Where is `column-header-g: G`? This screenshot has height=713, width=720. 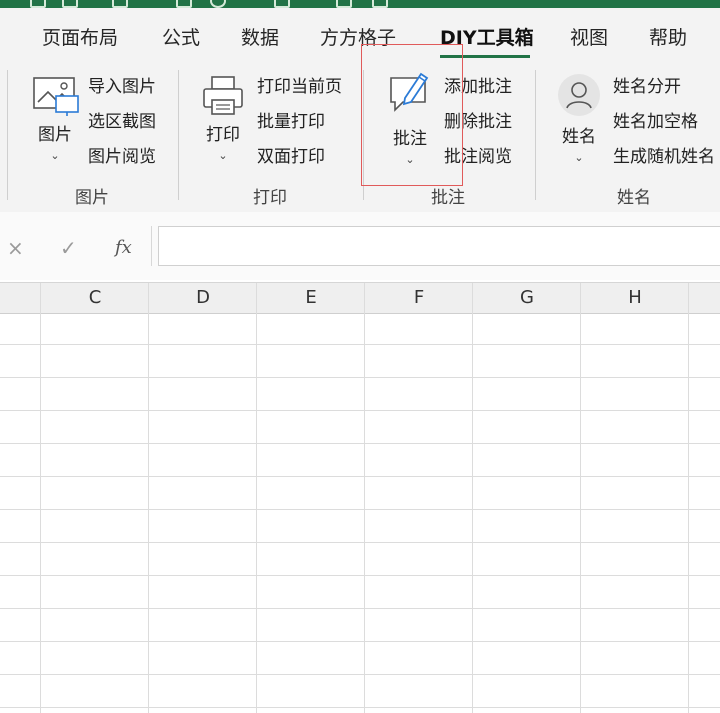
column-header-g: G is located at coordinates (527, 297).